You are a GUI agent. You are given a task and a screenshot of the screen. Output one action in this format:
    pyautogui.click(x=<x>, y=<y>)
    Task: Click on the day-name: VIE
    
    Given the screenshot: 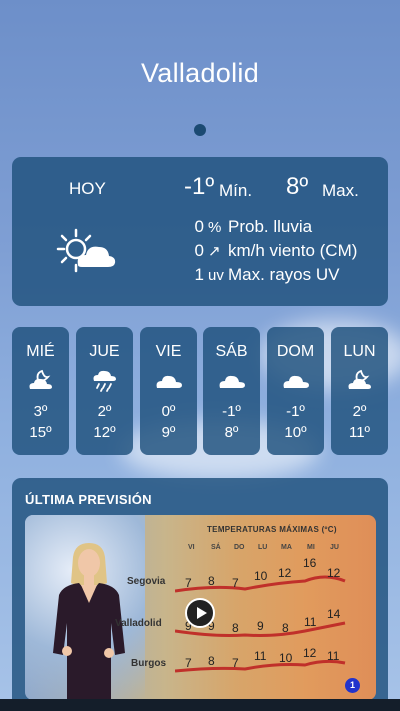 What is the action you would take?
    pyautogui.click(x=168, y=351)
    